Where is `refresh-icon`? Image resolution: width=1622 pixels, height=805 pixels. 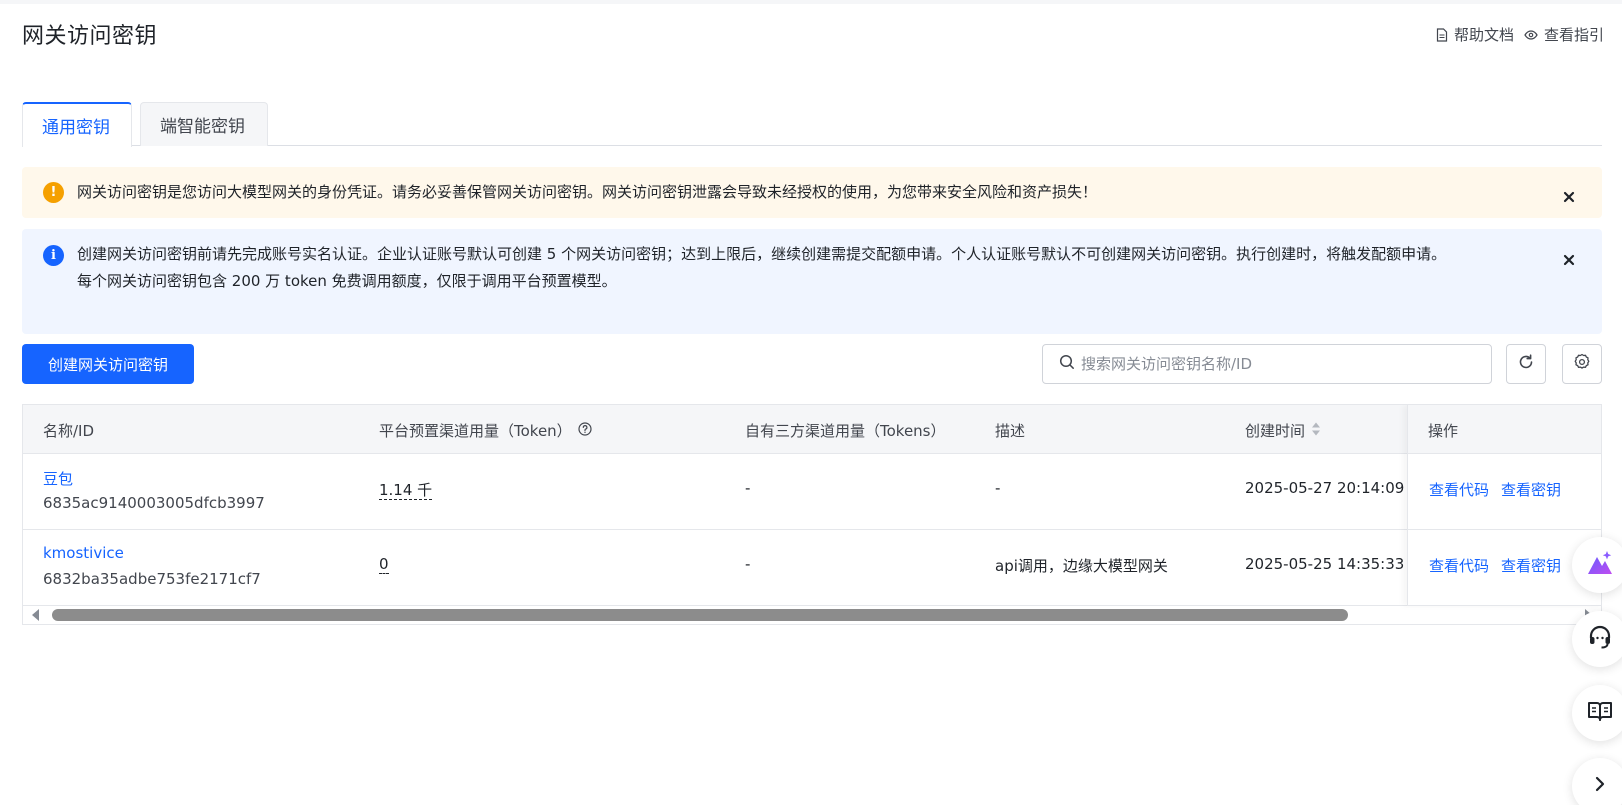 refresh-icon is located at coordinates (1526, 364).